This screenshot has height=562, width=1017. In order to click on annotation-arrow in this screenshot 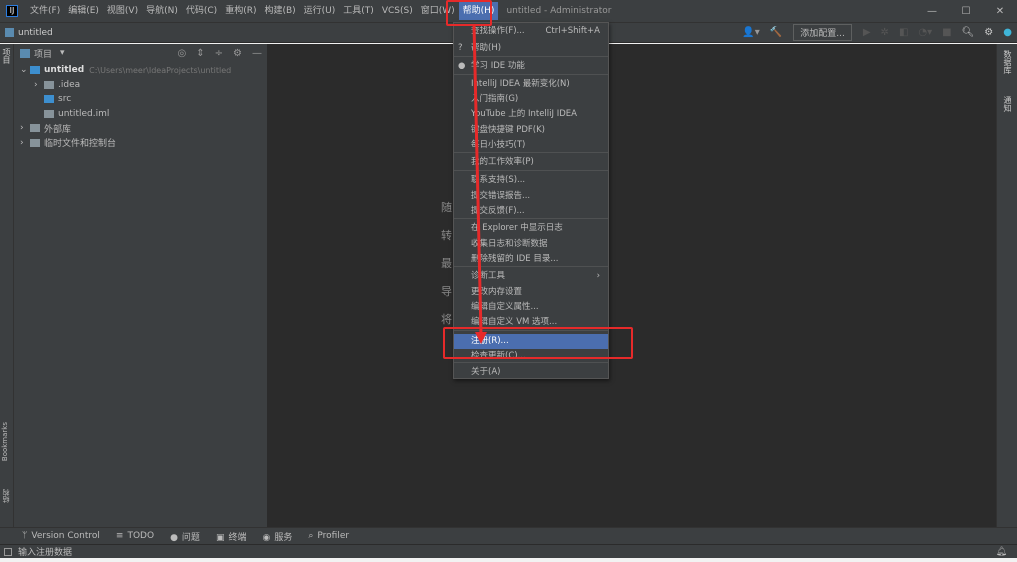, I will do `click(479, 183)`.